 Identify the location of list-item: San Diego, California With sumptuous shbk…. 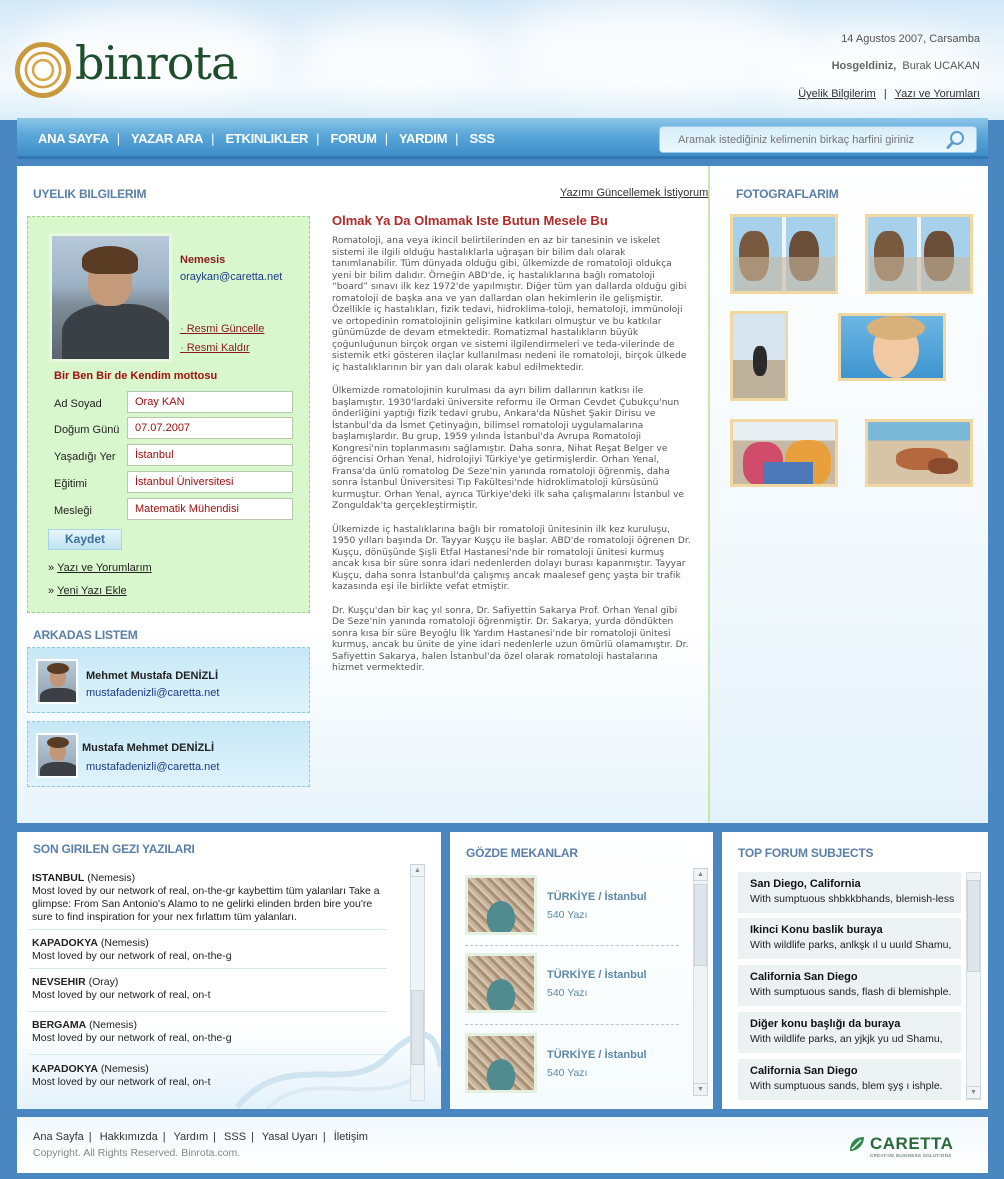
(849, 892).